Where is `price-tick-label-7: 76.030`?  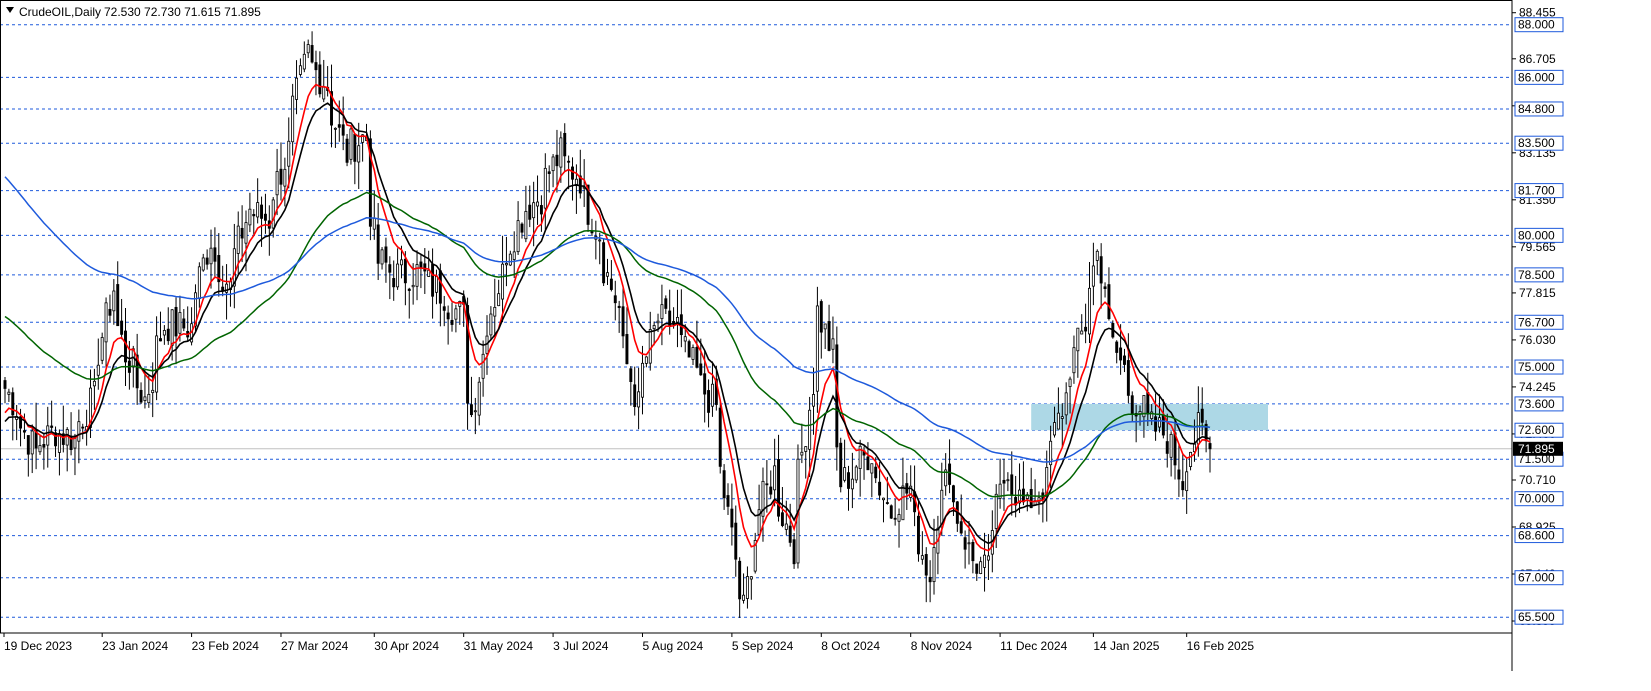 price-tick-label-7: 76.030 is located at coordinates (1537, 340).